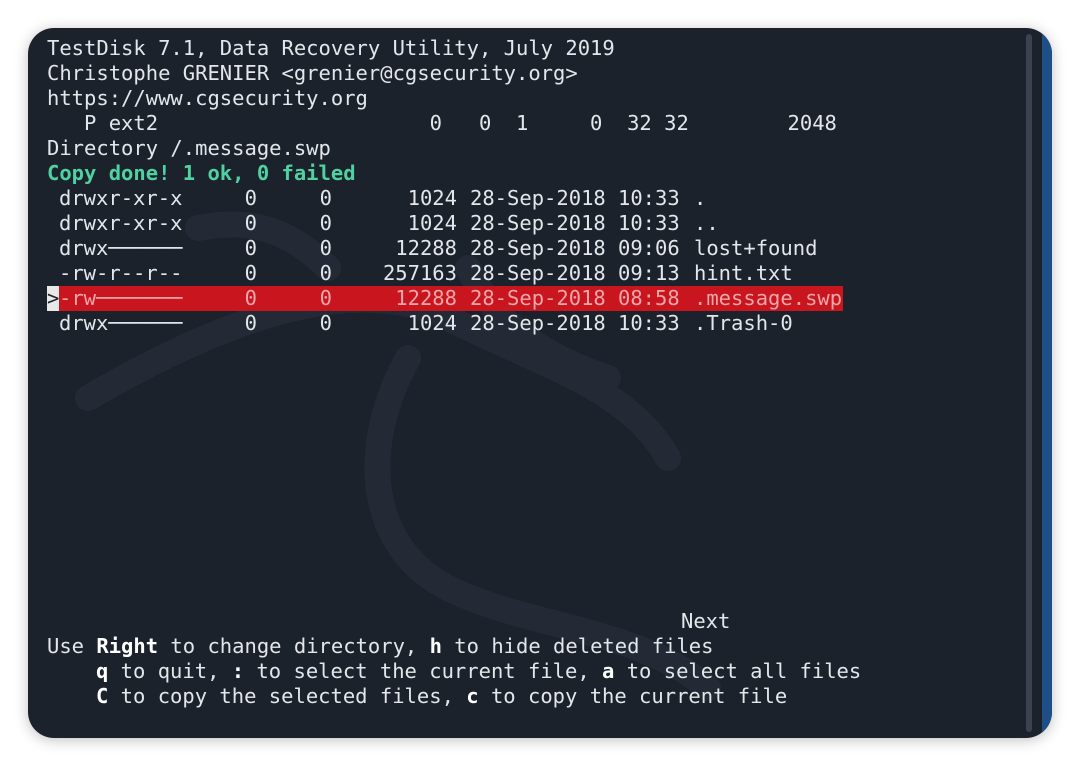  Describe the element at coordinates (633, 696) in the screenshot. I see `help-text: to copy the current file` at that location.